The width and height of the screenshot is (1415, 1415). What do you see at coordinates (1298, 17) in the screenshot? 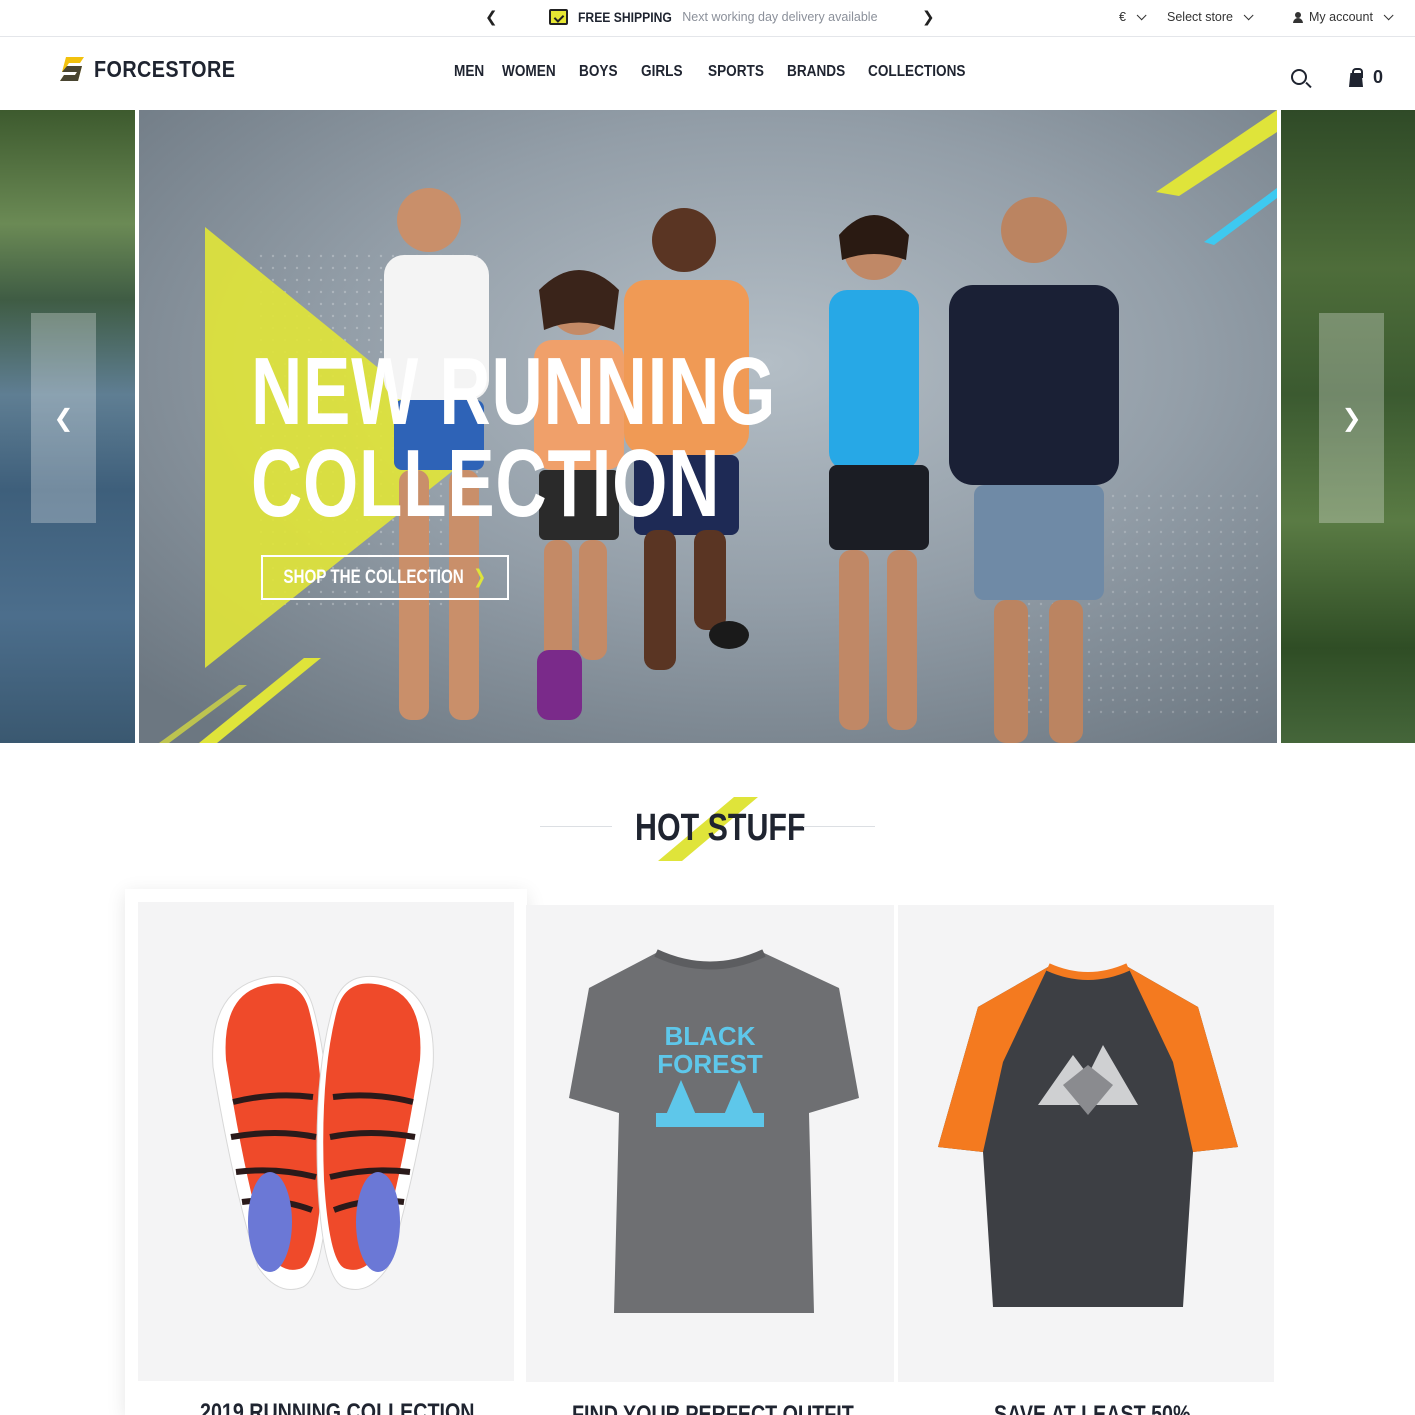
I see `user-icon` at bounding box center [1298, 17].